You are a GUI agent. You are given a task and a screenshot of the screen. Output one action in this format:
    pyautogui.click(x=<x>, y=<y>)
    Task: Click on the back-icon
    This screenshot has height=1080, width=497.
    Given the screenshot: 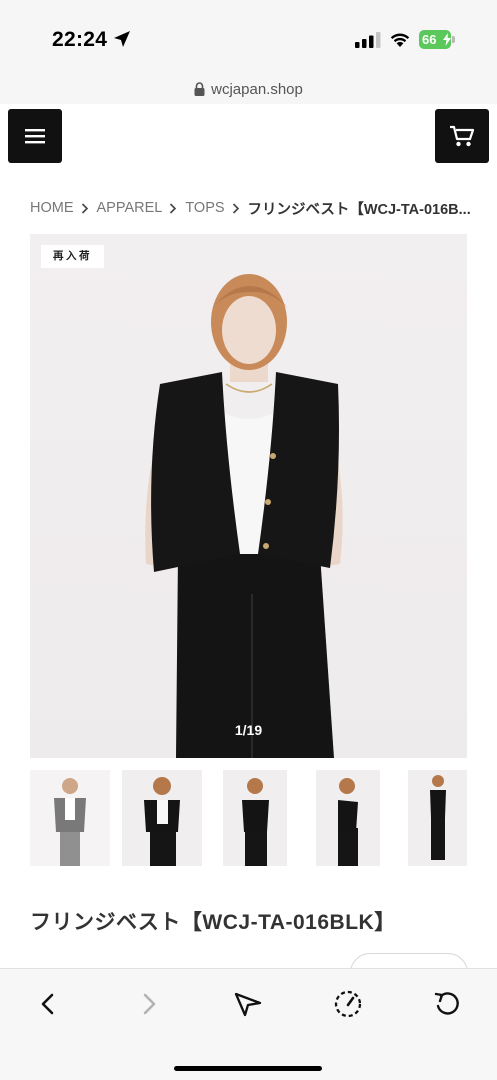 What is the action you would take?
    pyautogui.click(x=47, y=1004)
    